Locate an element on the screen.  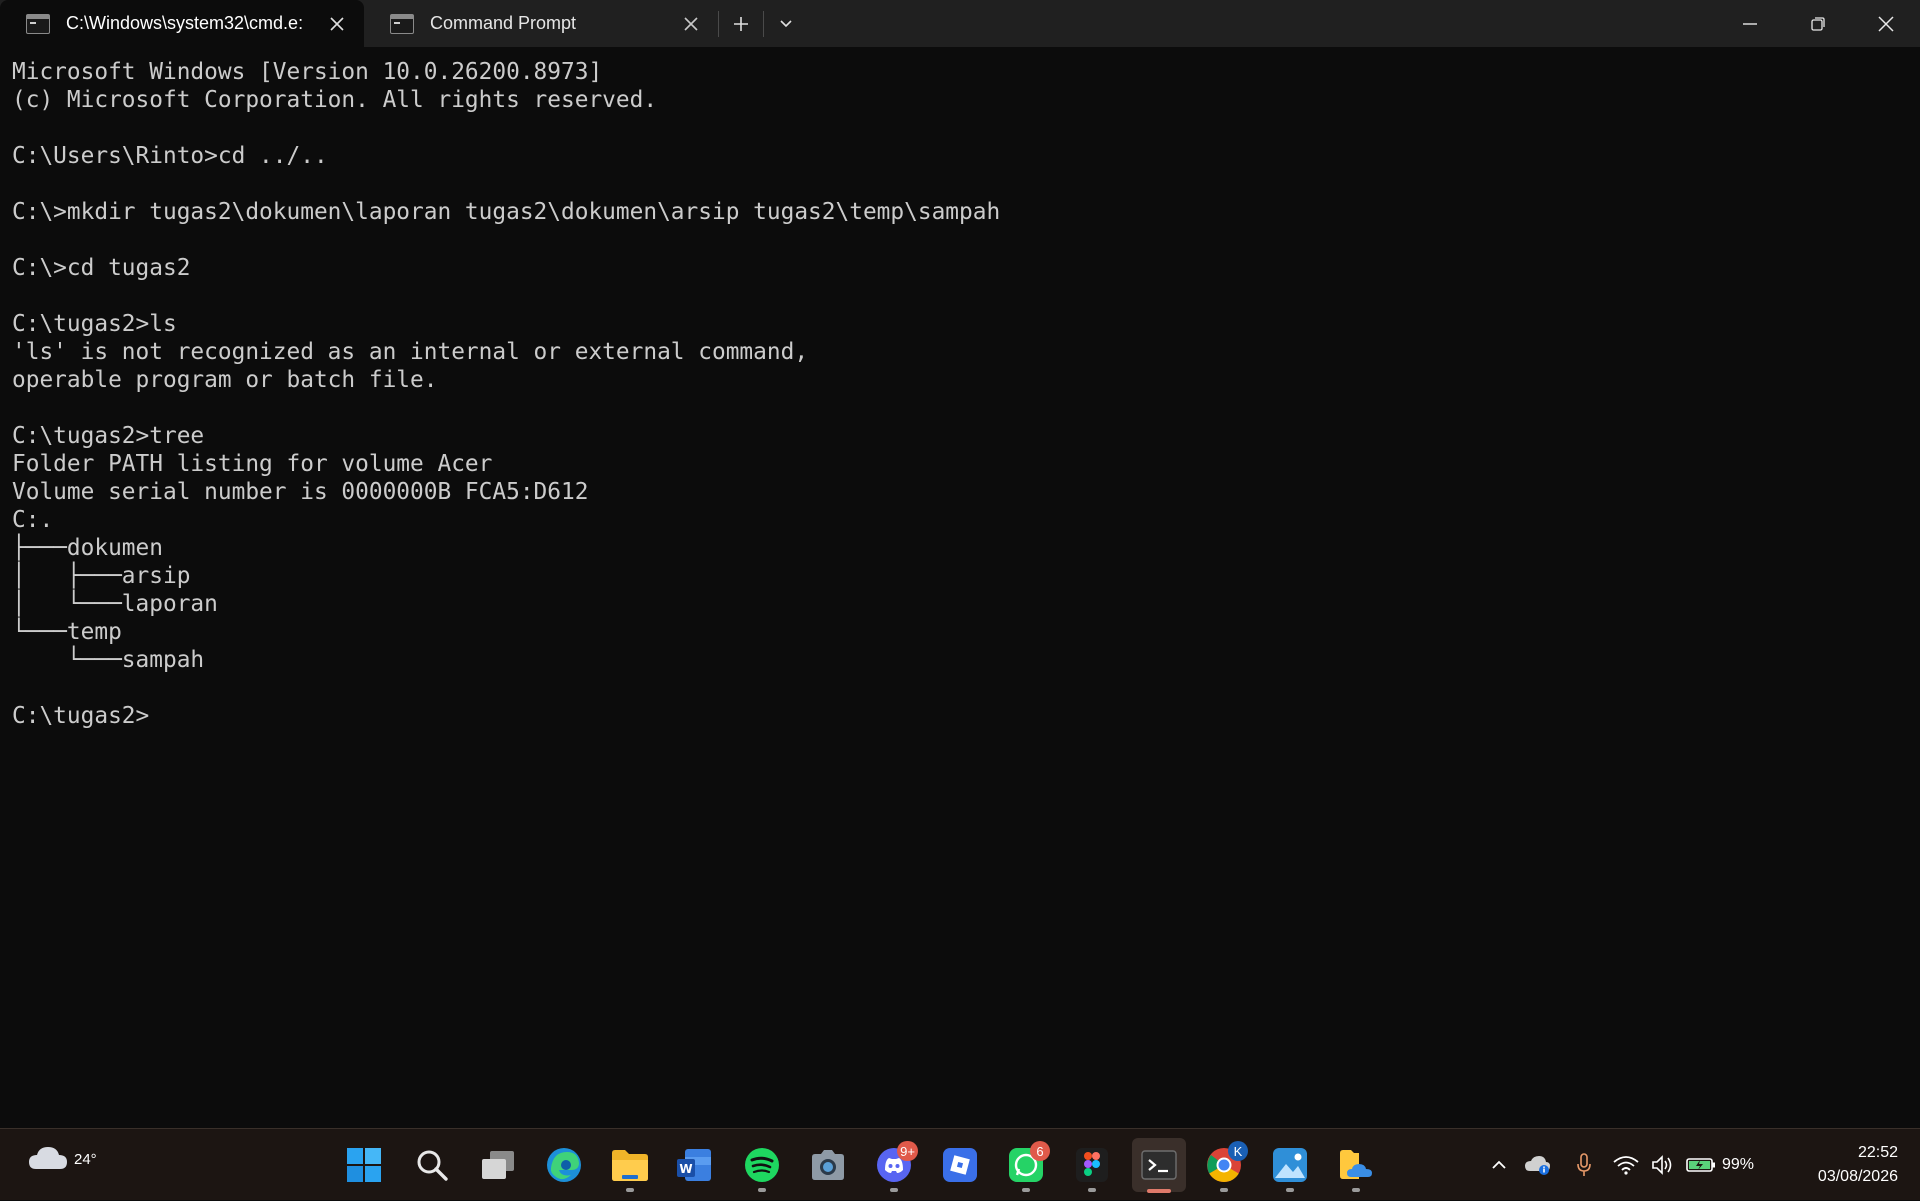
restore-button is located at coordinates (1818, 23).